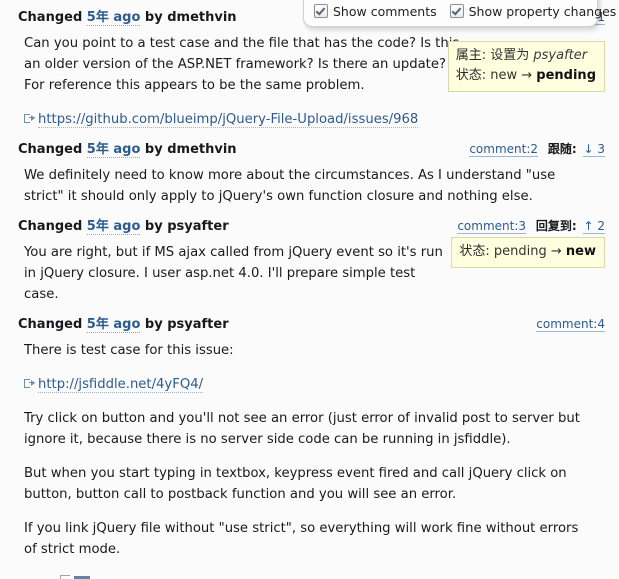 The height and width of the screenshot is (579, 619). What do you see at coordinates (311, 321) in the screenshot?
I see `change-header: Changed 5年 ago by psyafter` at bounding box center [311, 321].